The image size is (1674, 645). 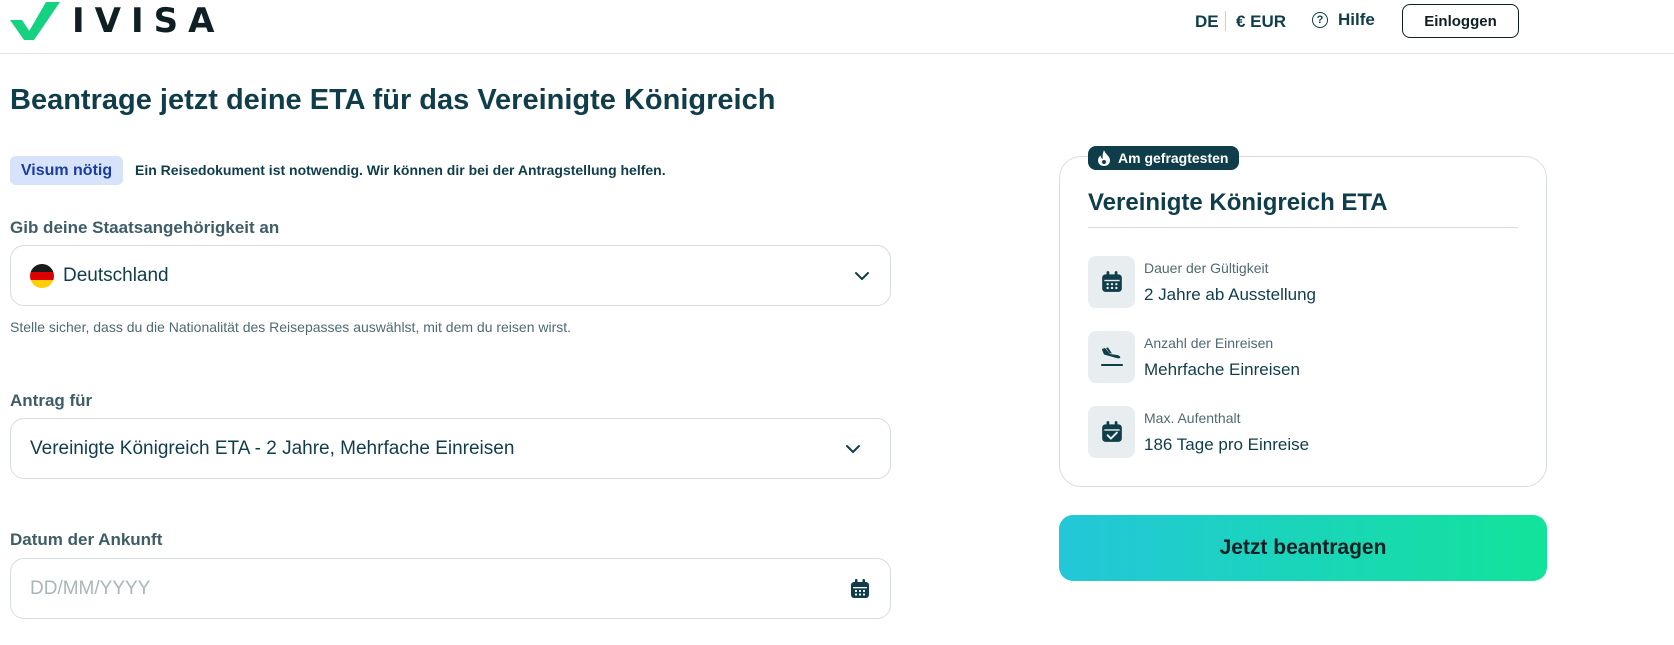 I want to click on language-selector: DE, so click(x=1207, y=22).